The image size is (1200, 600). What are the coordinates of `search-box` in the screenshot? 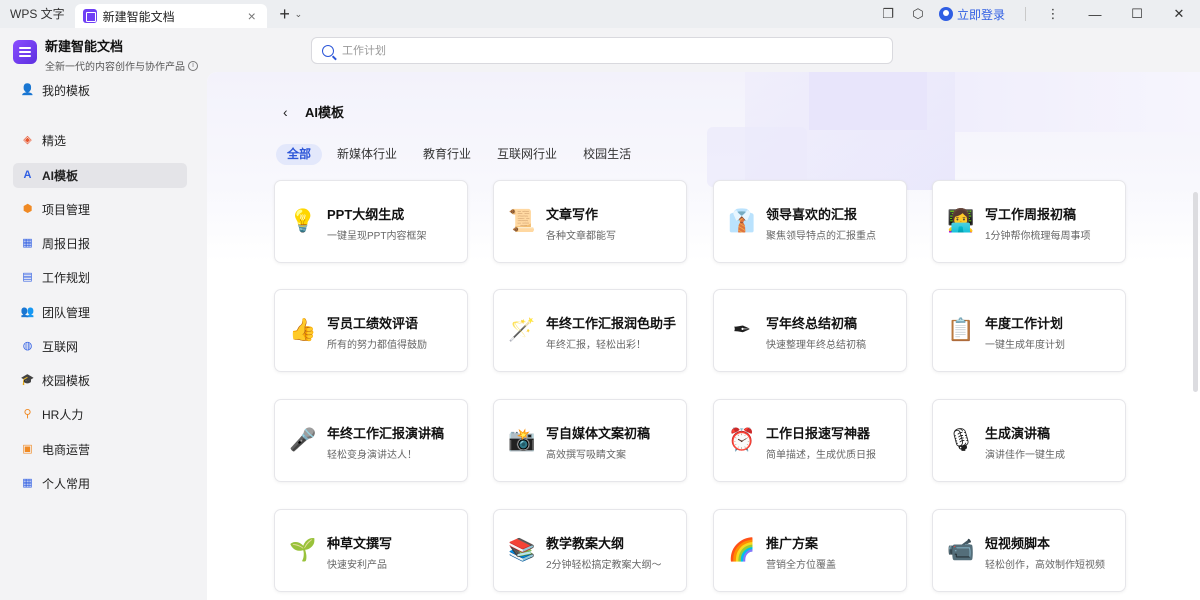 It's located at (602, 50).